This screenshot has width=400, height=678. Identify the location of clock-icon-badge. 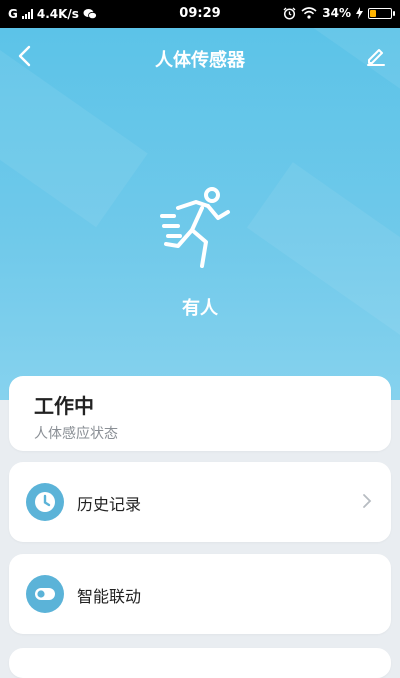
(45, 502).